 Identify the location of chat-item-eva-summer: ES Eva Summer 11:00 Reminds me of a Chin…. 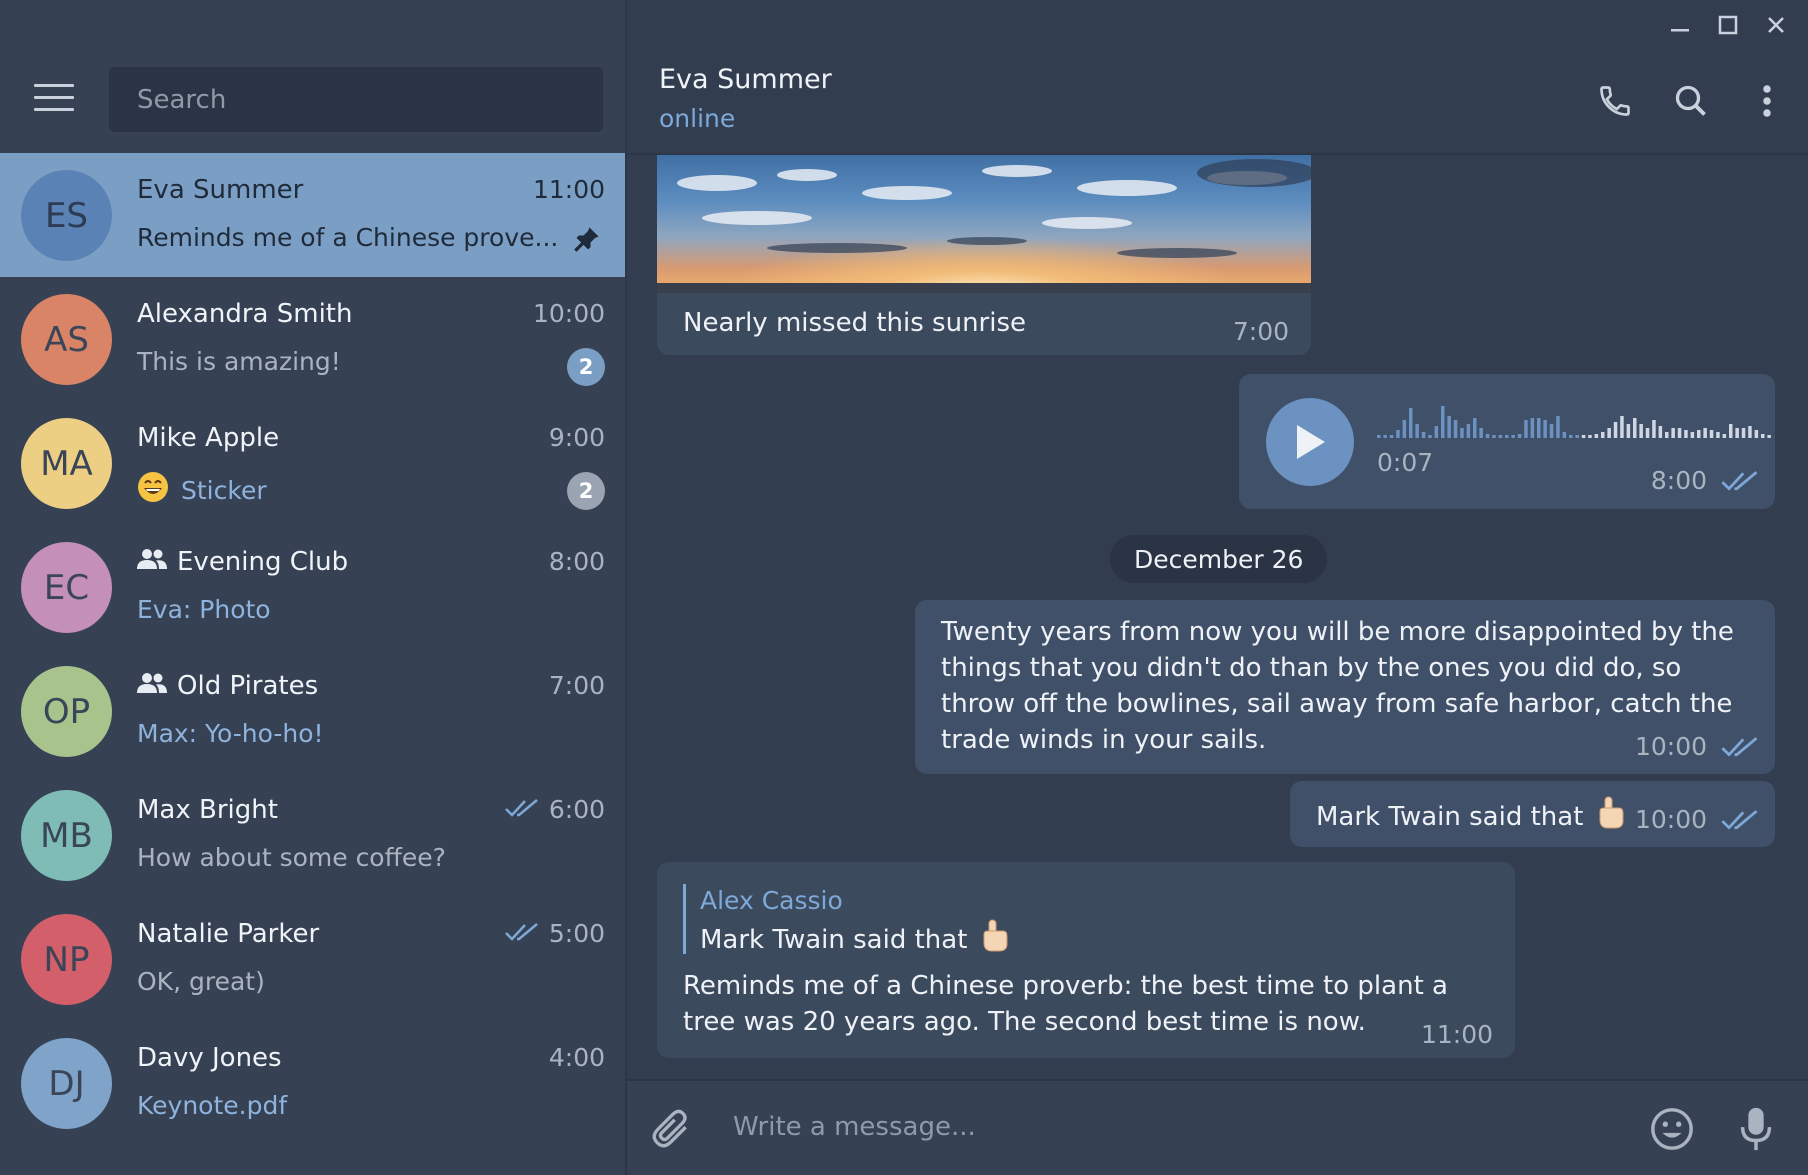
(312, 215).